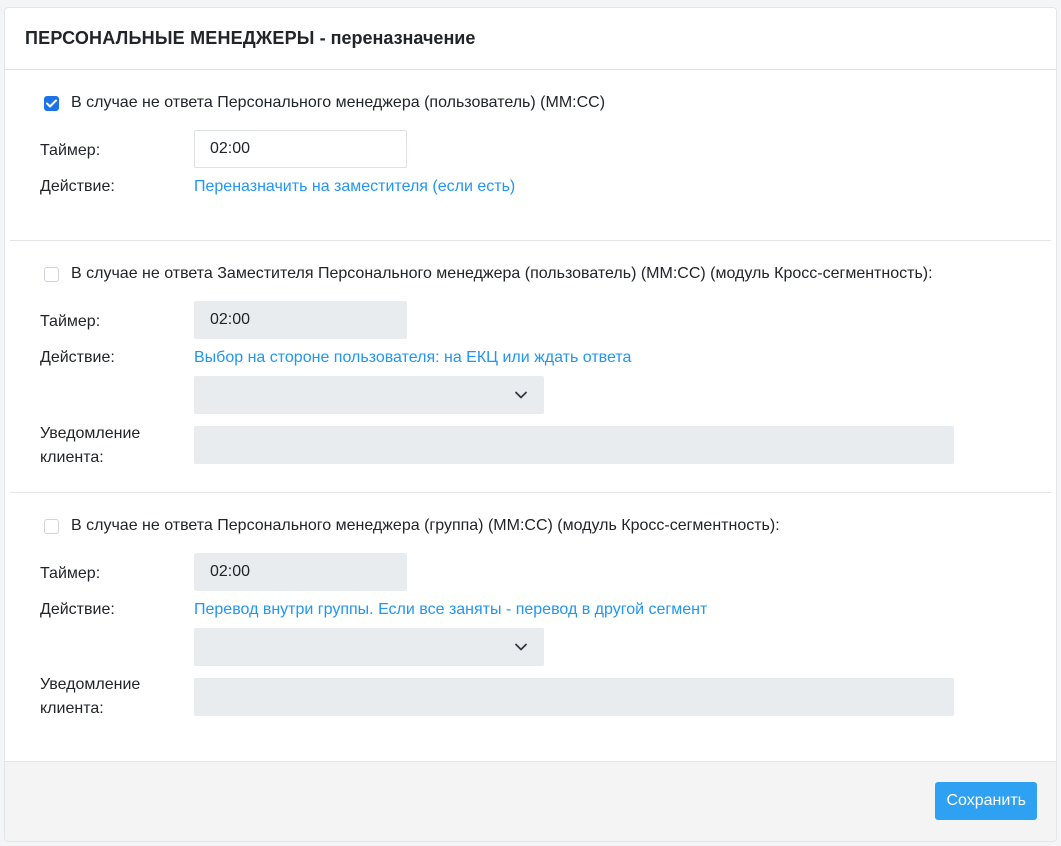 This screenshot has height=846, width=1061. I want to click on section-1-timer-input: 02:00, so click(300, 149).